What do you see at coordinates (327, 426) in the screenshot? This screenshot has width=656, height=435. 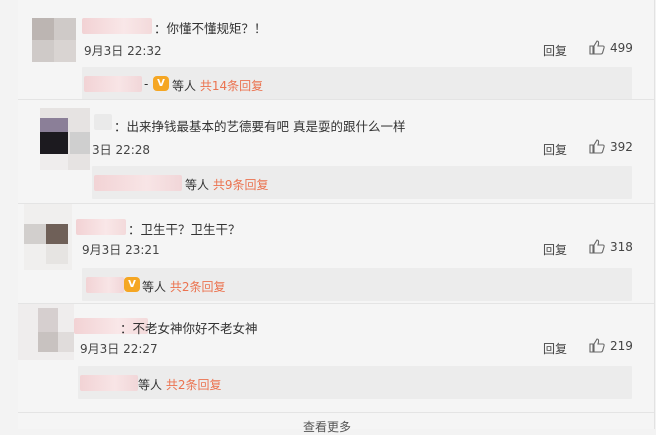 I see `load-more-link: 查看更多` at bounding box center [327, 426].